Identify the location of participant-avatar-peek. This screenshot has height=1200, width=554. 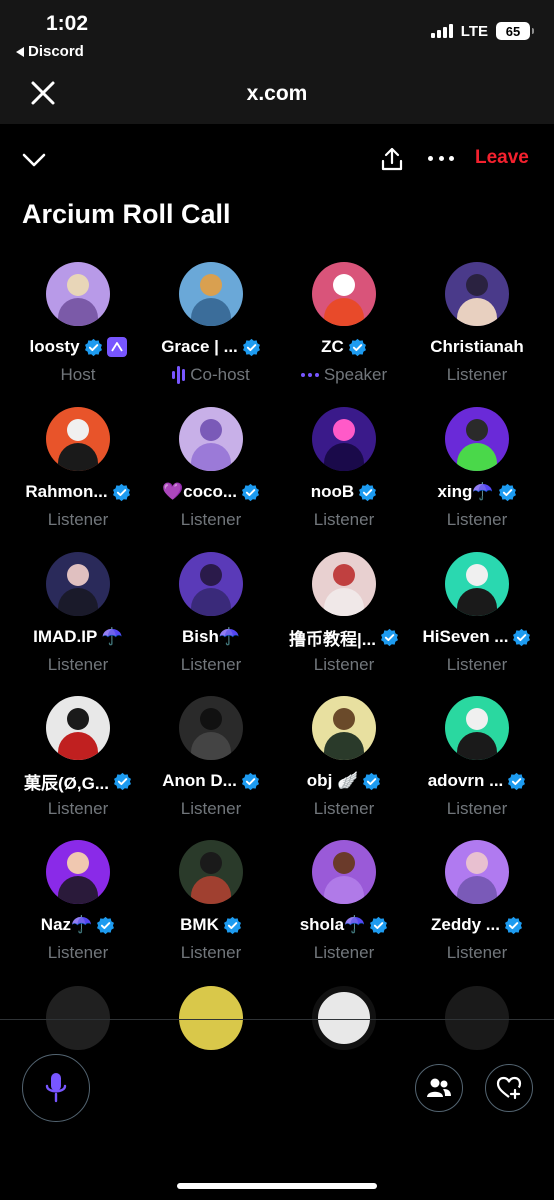
(477, 1018).